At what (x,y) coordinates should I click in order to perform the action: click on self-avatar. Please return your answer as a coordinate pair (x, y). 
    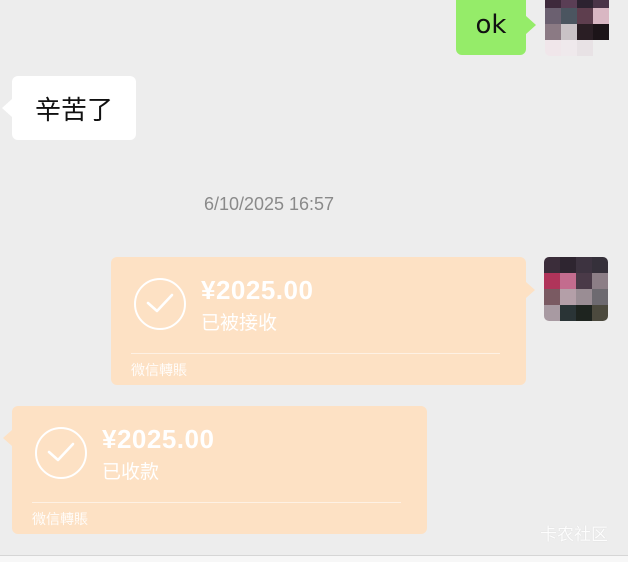
    Looking at the image, I should click on (576, 289).